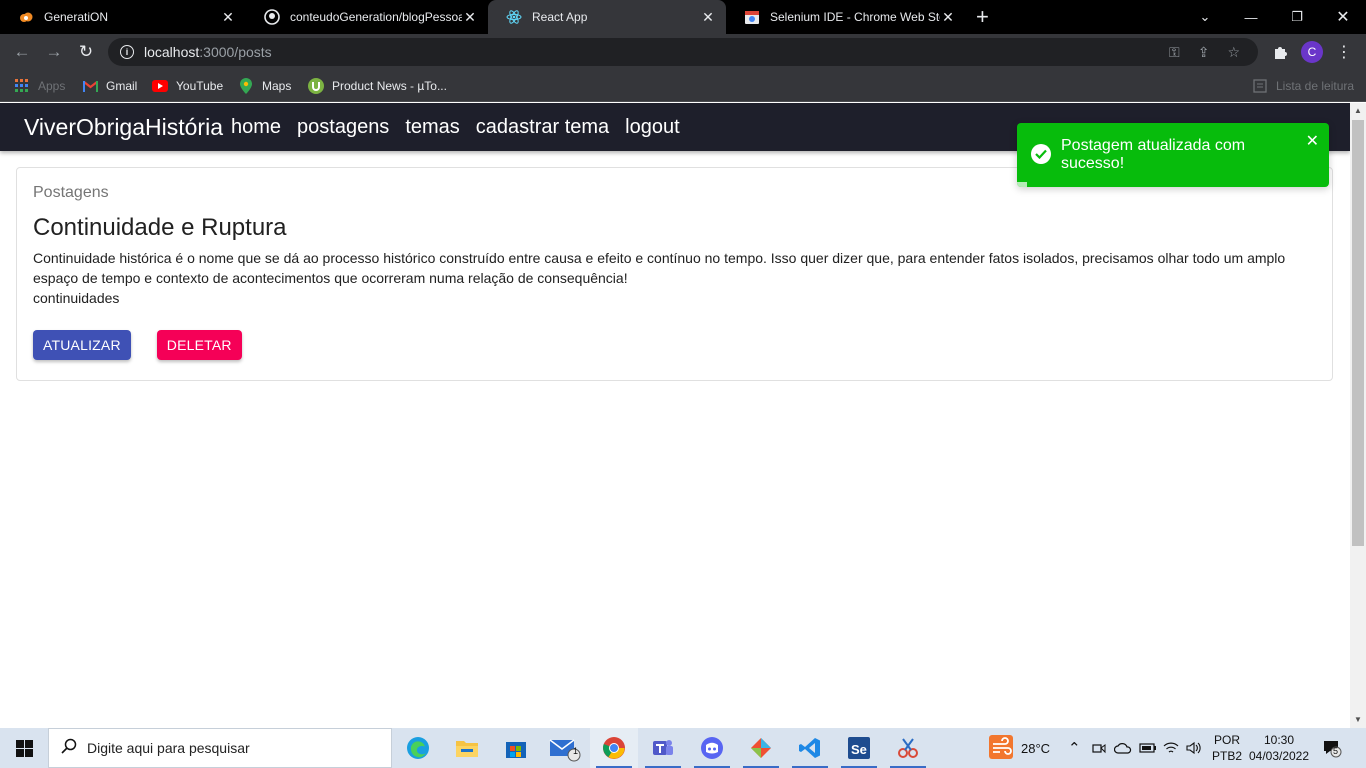 This screenshot has width=1366, height=768. I want to click on bookmark-maps: Maps, so click(264, 86).